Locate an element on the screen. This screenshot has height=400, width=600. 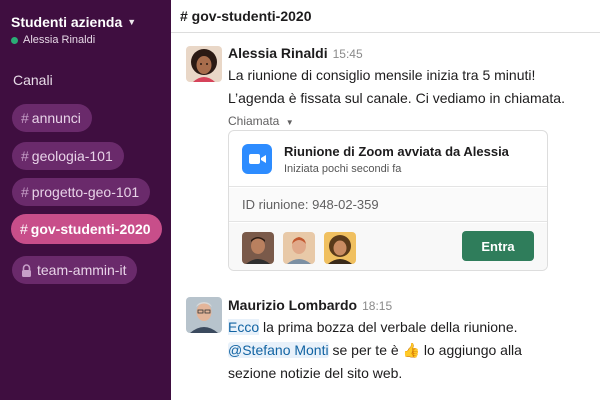
channels-section-title: Canali is located at coordinates (33, 80).